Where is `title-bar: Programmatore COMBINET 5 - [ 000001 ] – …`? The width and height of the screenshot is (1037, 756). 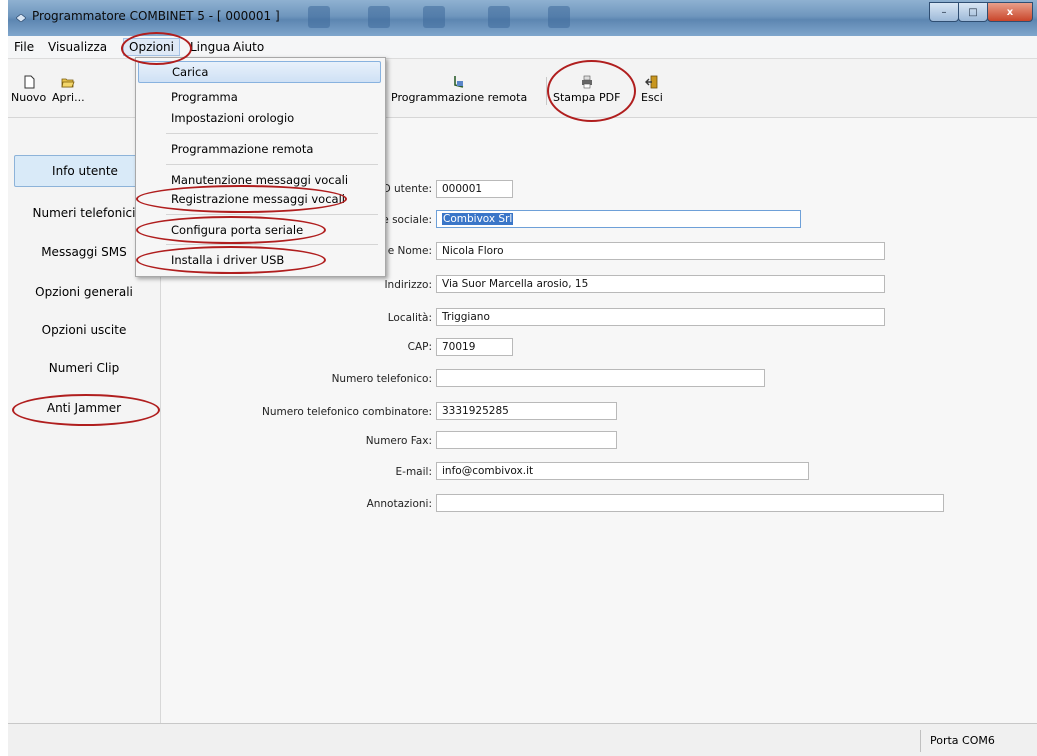 title-bar: Programmatore COMBINET 5 - [ 000001 ] – … is located at coordinates (522, 18).